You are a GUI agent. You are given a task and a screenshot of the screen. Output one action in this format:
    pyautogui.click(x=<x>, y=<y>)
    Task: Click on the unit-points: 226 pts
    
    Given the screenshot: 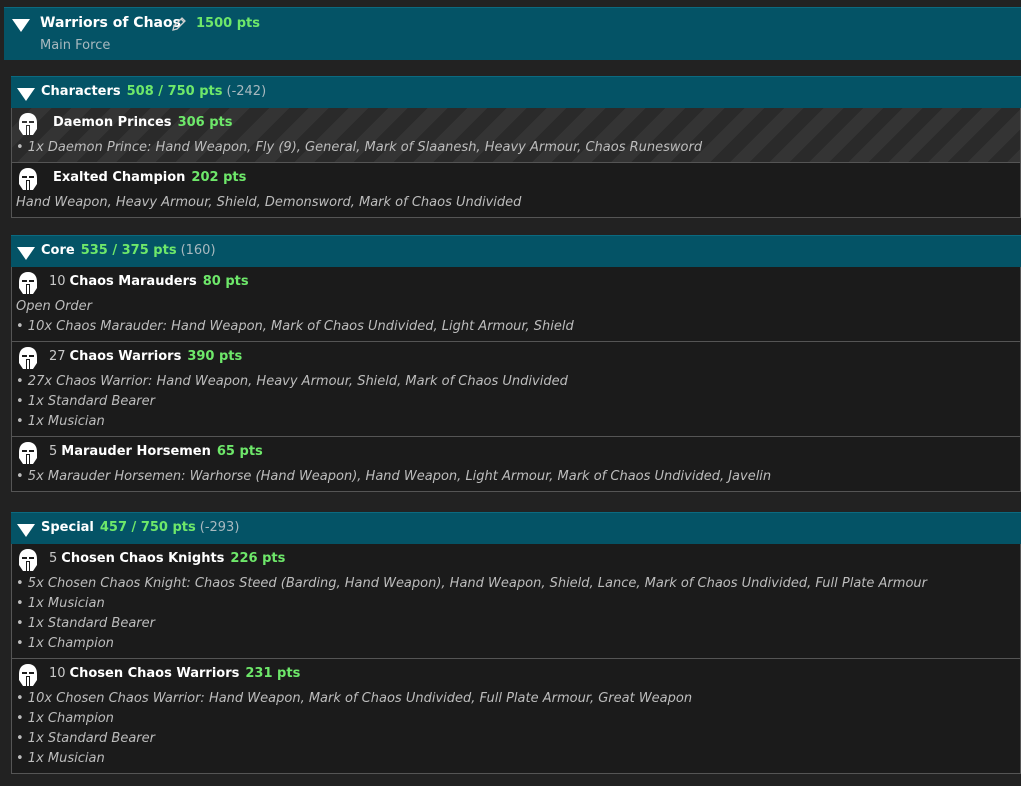 What is the action you would take?
    pyautogui.click(x=258, y=558)
    